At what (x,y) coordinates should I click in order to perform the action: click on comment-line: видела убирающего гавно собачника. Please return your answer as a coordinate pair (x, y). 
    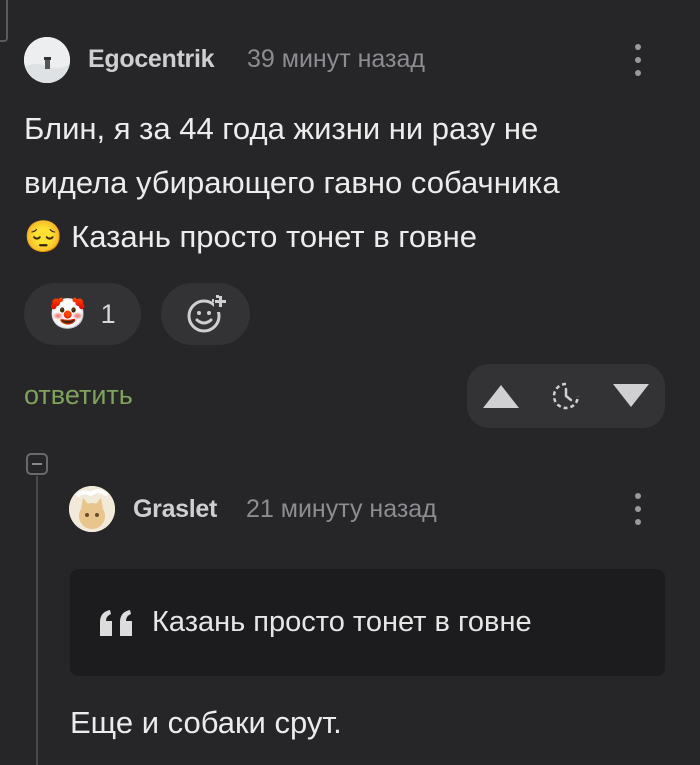
    Looking at the image, I should click on (292, 182).